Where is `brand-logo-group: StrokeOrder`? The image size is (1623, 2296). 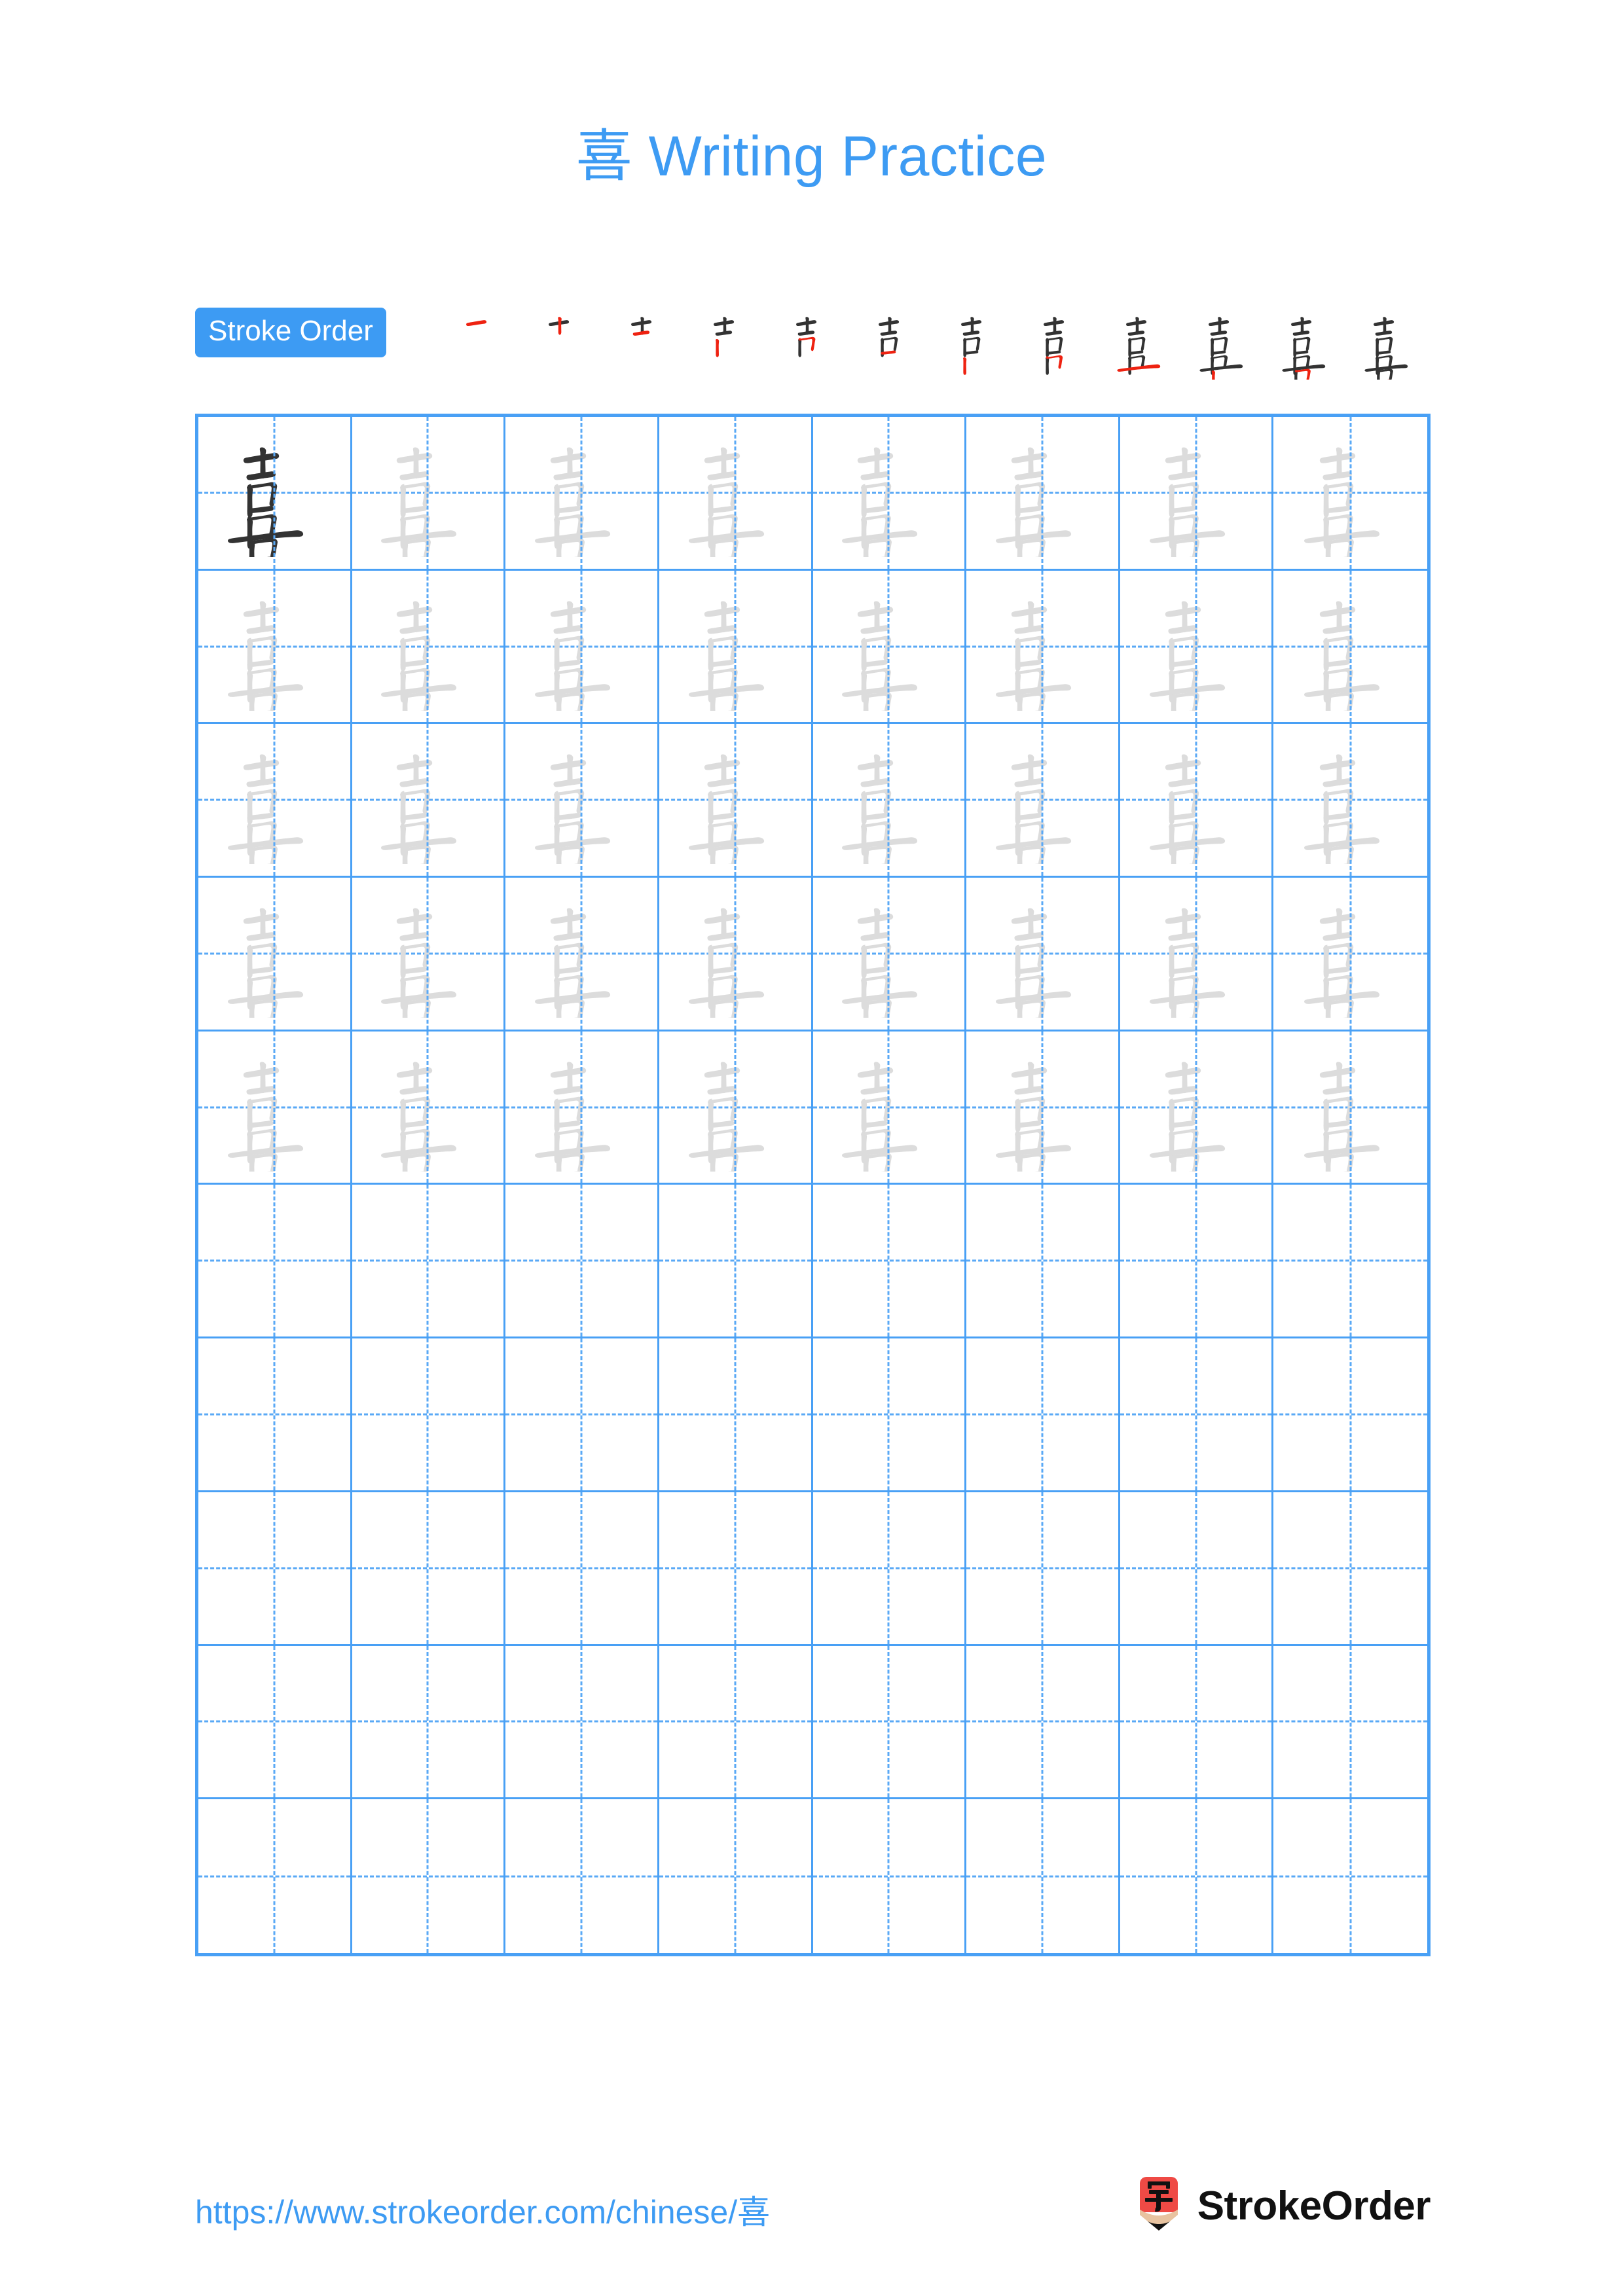 brand-logo-group: StrokeOrder is located at coordinates (1283, 2205).